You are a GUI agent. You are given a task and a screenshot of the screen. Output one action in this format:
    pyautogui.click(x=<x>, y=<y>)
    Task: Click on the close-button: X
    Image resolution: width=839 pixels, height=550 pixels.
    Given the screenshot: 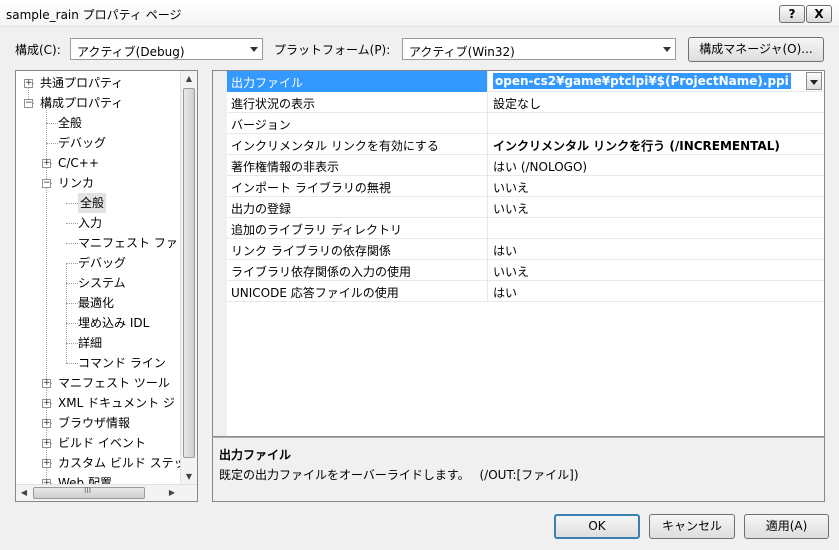 What is the action you would take?
    pyautogui.click(x=819, y=14)
    